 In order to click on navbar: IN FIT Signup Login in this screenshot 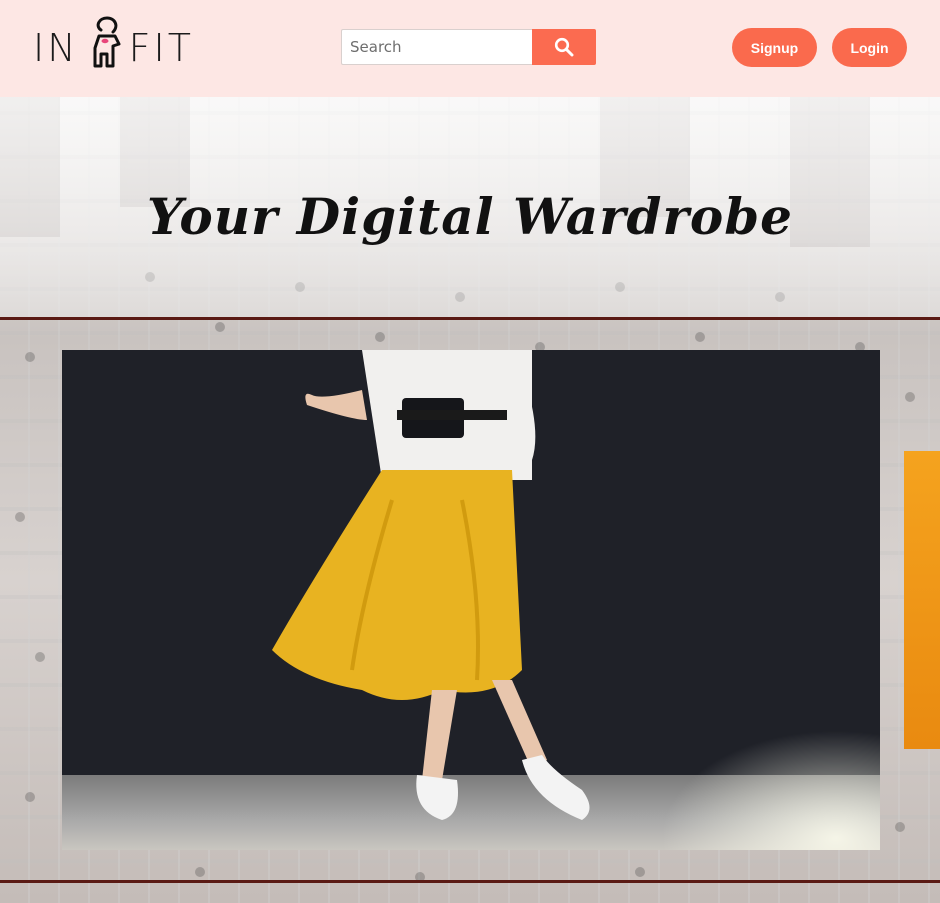, I will do `click(470, 48)`.